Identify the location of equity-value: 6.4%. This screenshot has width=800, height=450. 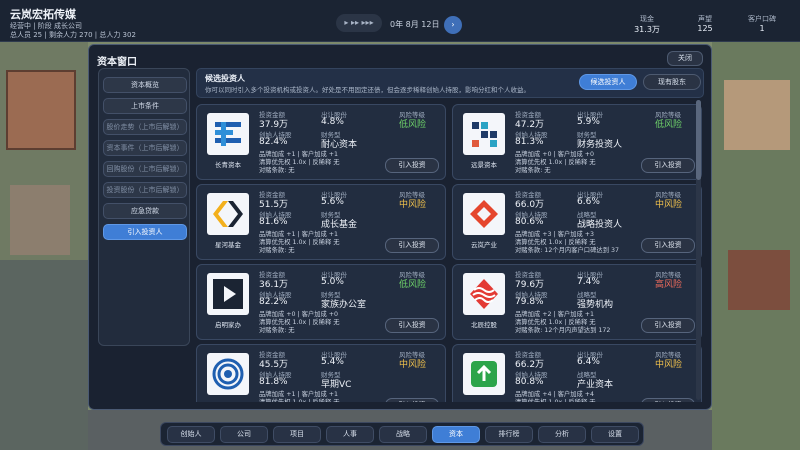
(588, 362).